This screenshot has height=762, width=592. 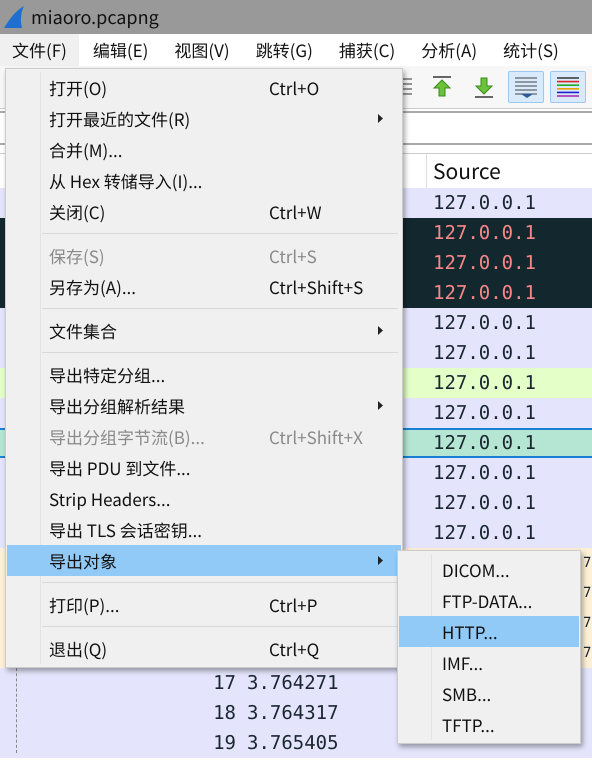 What do you see at coordinates (224, 683) in the screenshot?
I see `table-cell-text: 17` at bounding box center [224, 683].